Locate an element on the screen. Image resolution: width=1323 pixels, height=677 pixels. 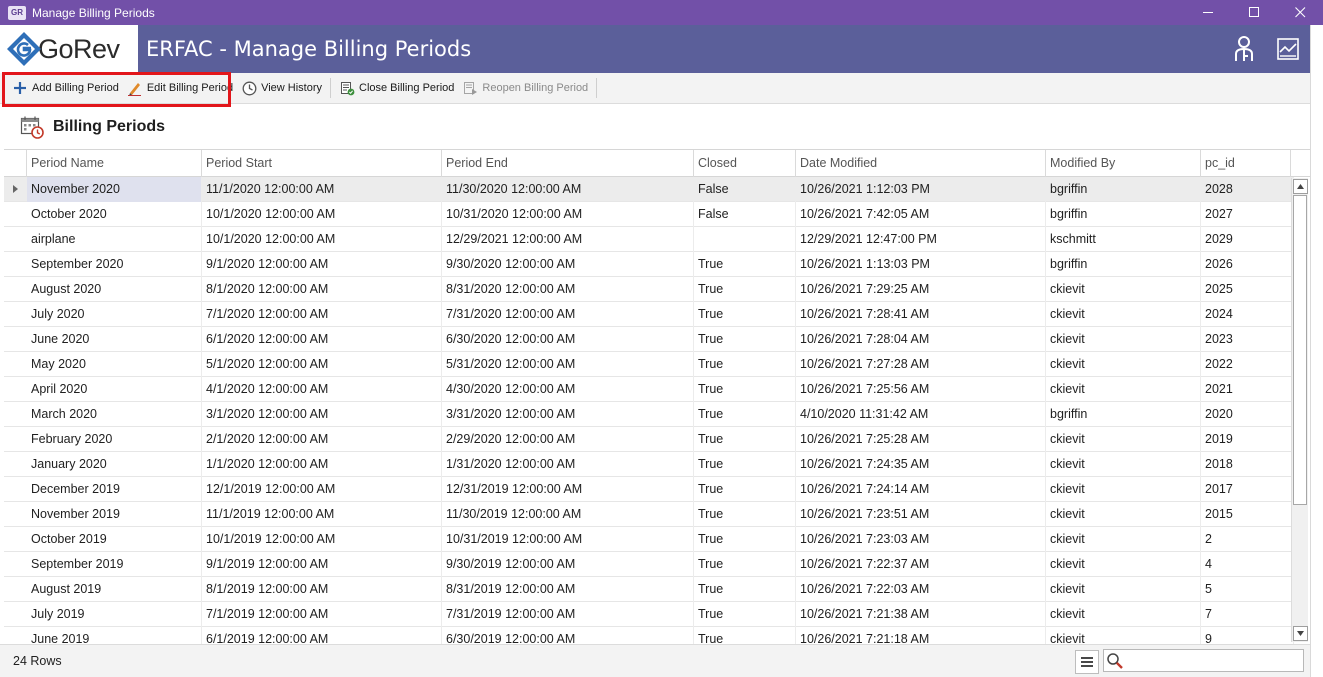
cell-pc-id: 2021 is located at coordinates (1247, 389).